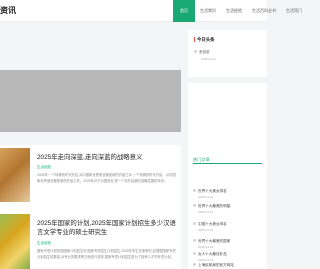 Image resolution: width=320 pixels, height=269 pixels. I want to click on nav-encyclopedia: 生活百科全书, so click(264, 11).